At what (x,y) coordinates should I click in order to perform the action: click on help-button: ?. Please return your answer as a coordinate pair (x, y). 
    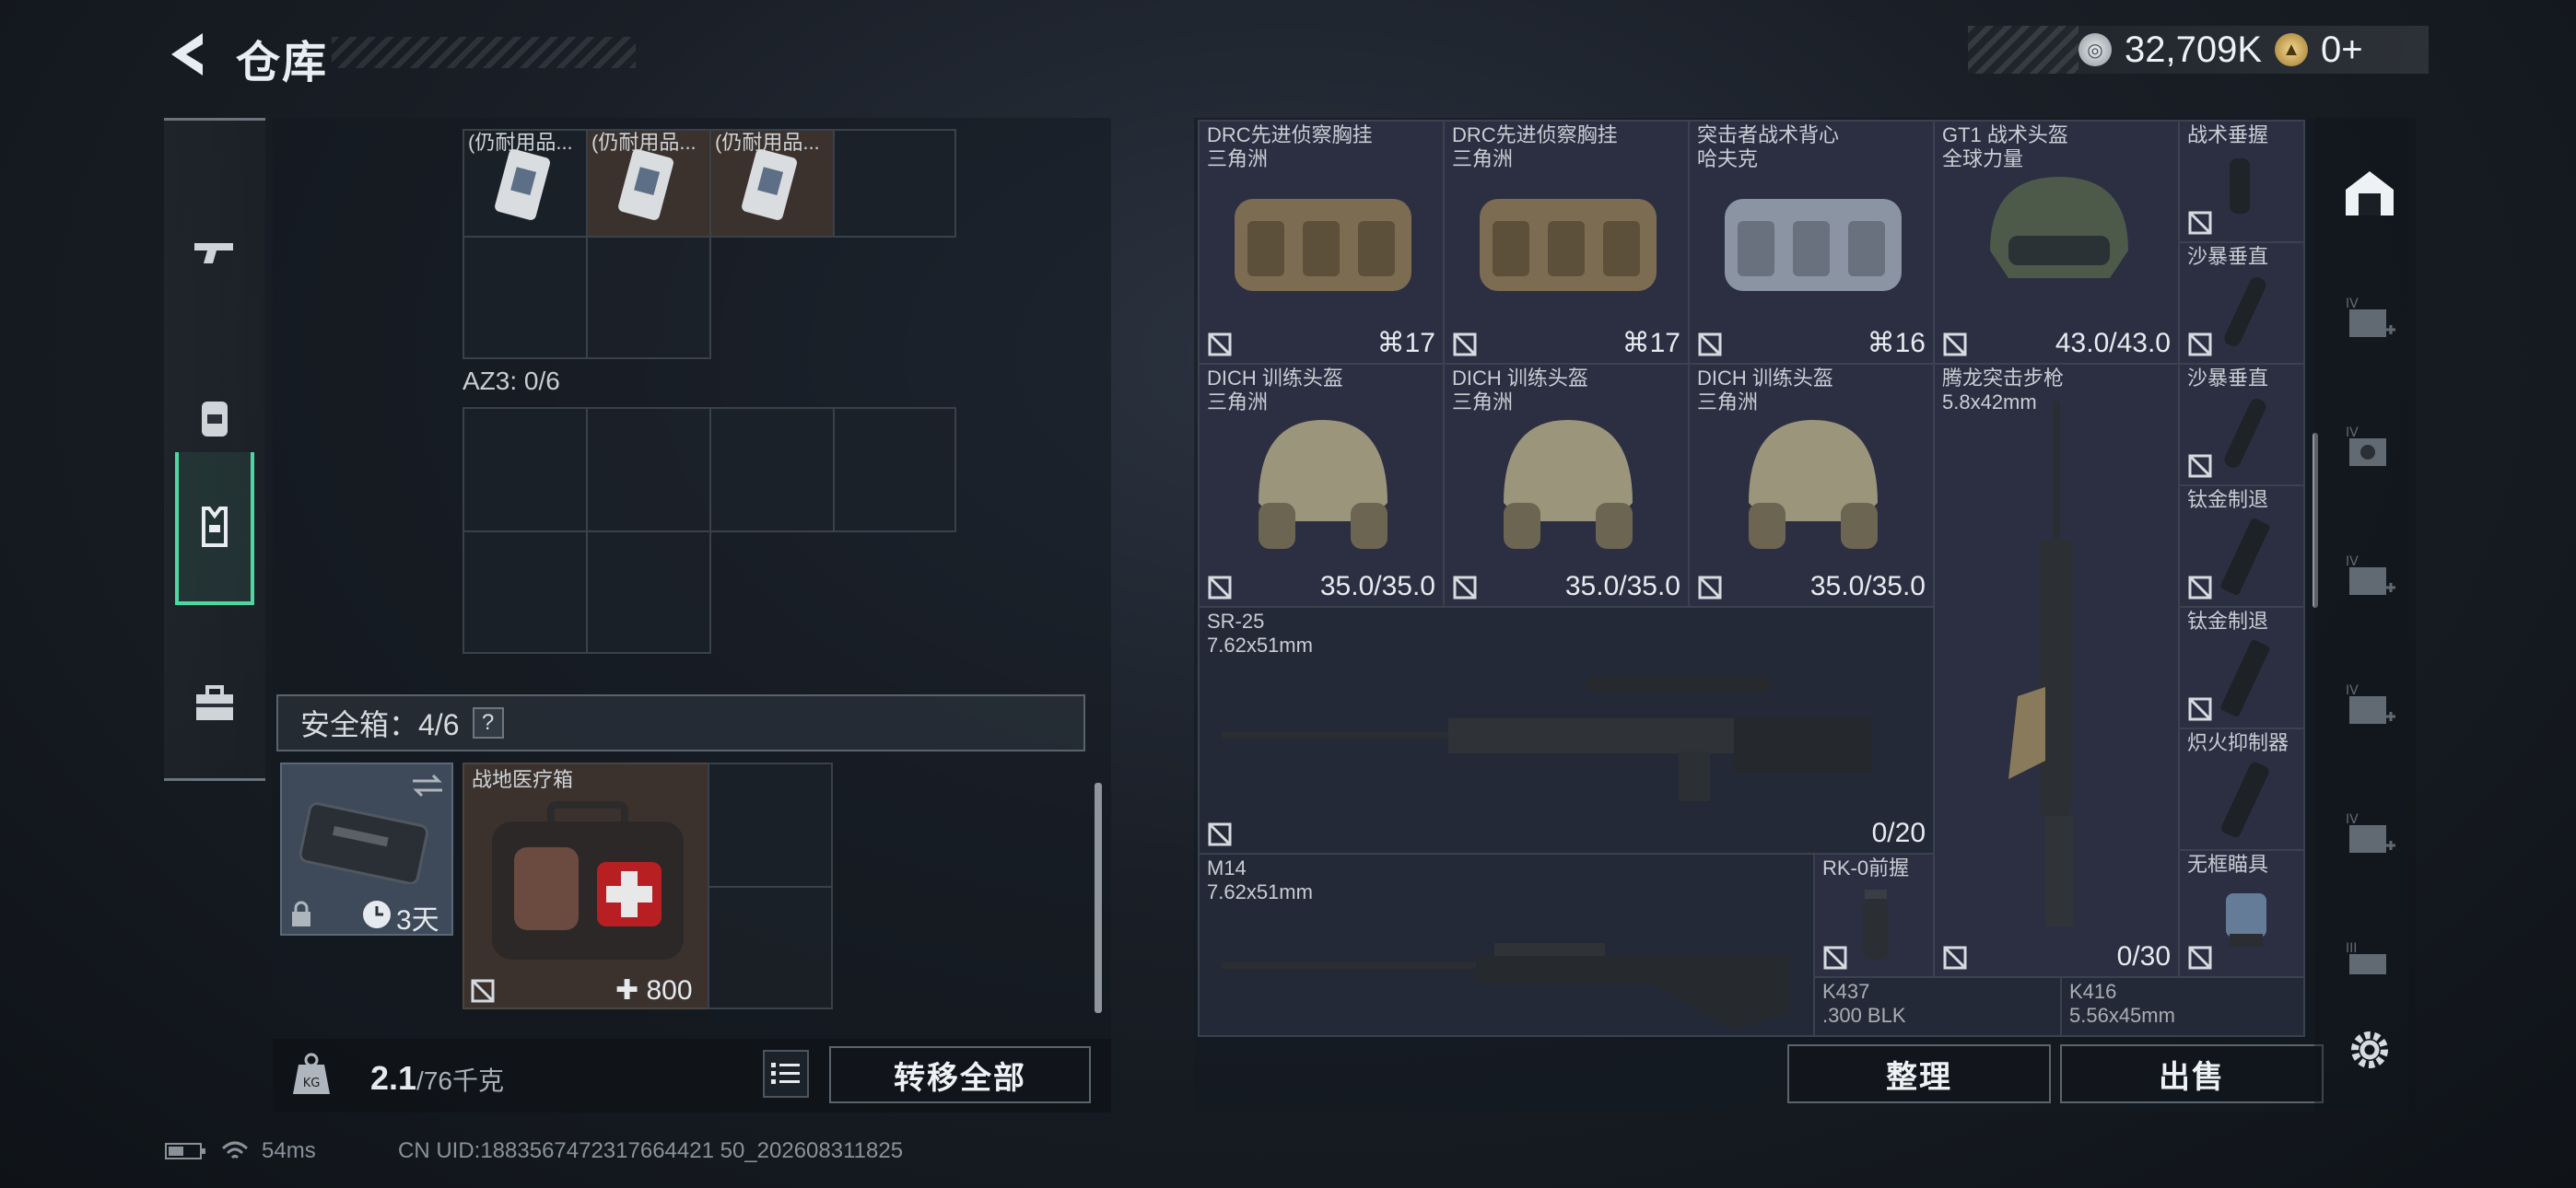
    Looking at the image, I should click on (488, 723).